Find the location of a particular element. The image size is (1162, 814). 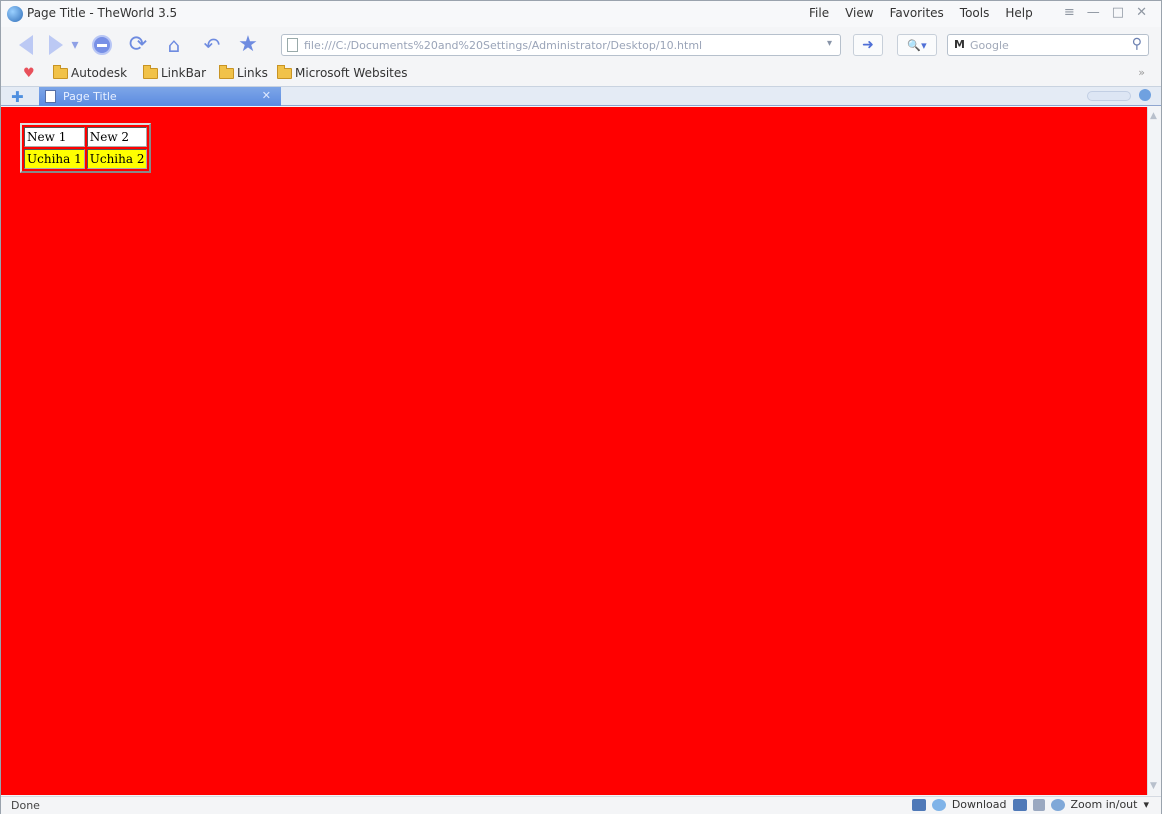

tab-close-icon: ✕ is located at coordinates (266, 95).